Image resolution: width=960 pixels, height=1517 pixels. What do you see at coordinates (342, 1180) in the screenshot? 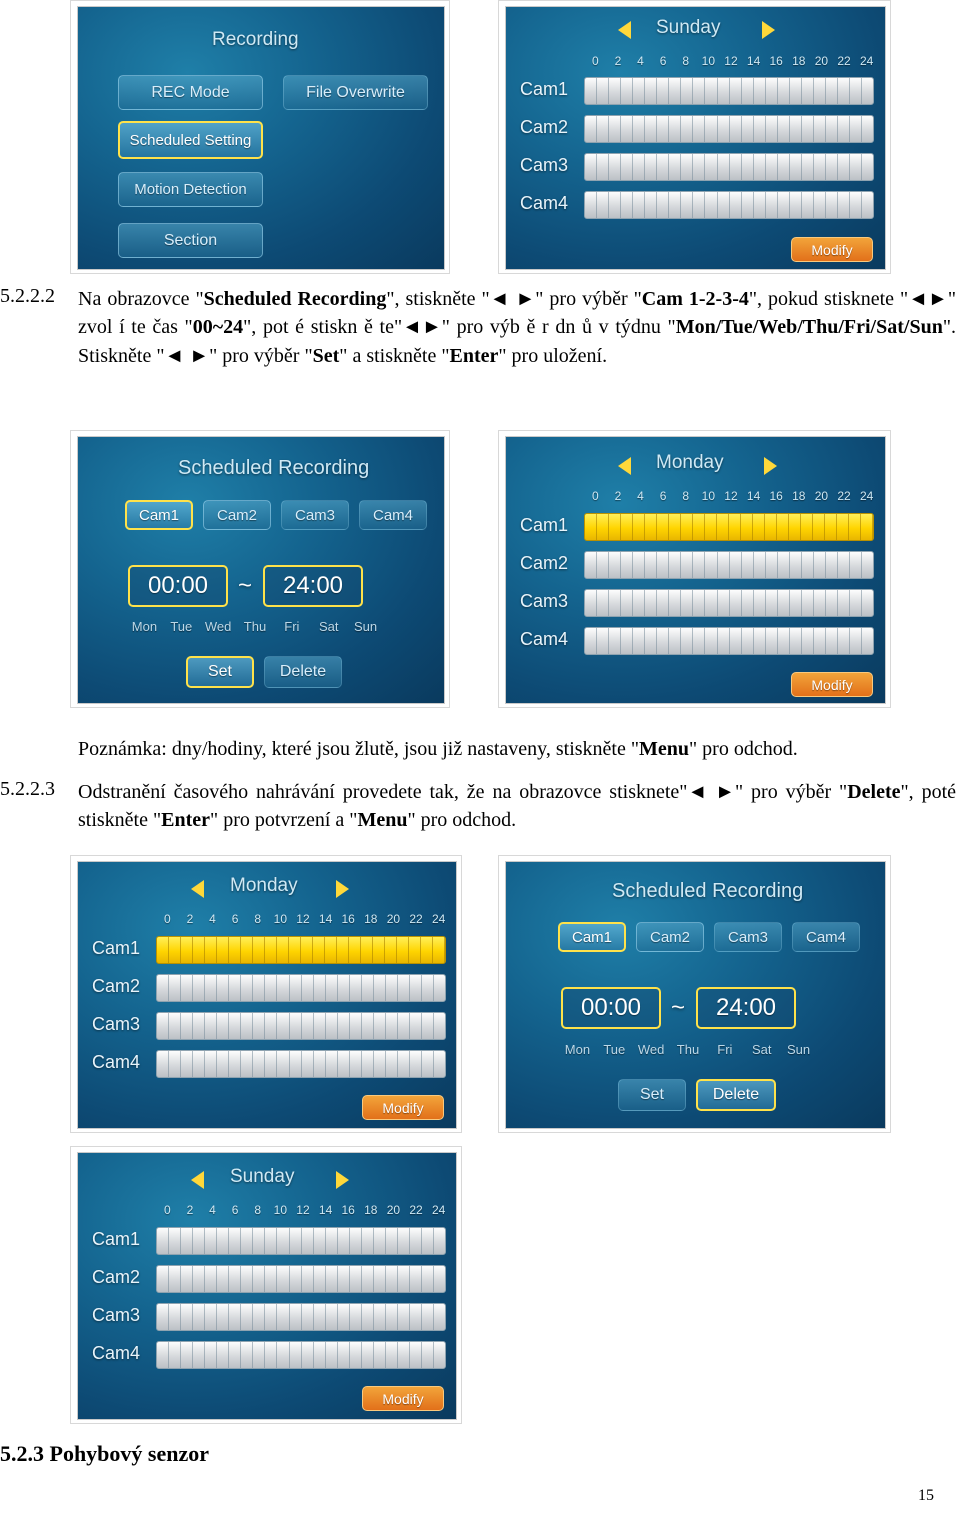
I see `next-day-arrow-icon` at bounding box center [342, 1180].